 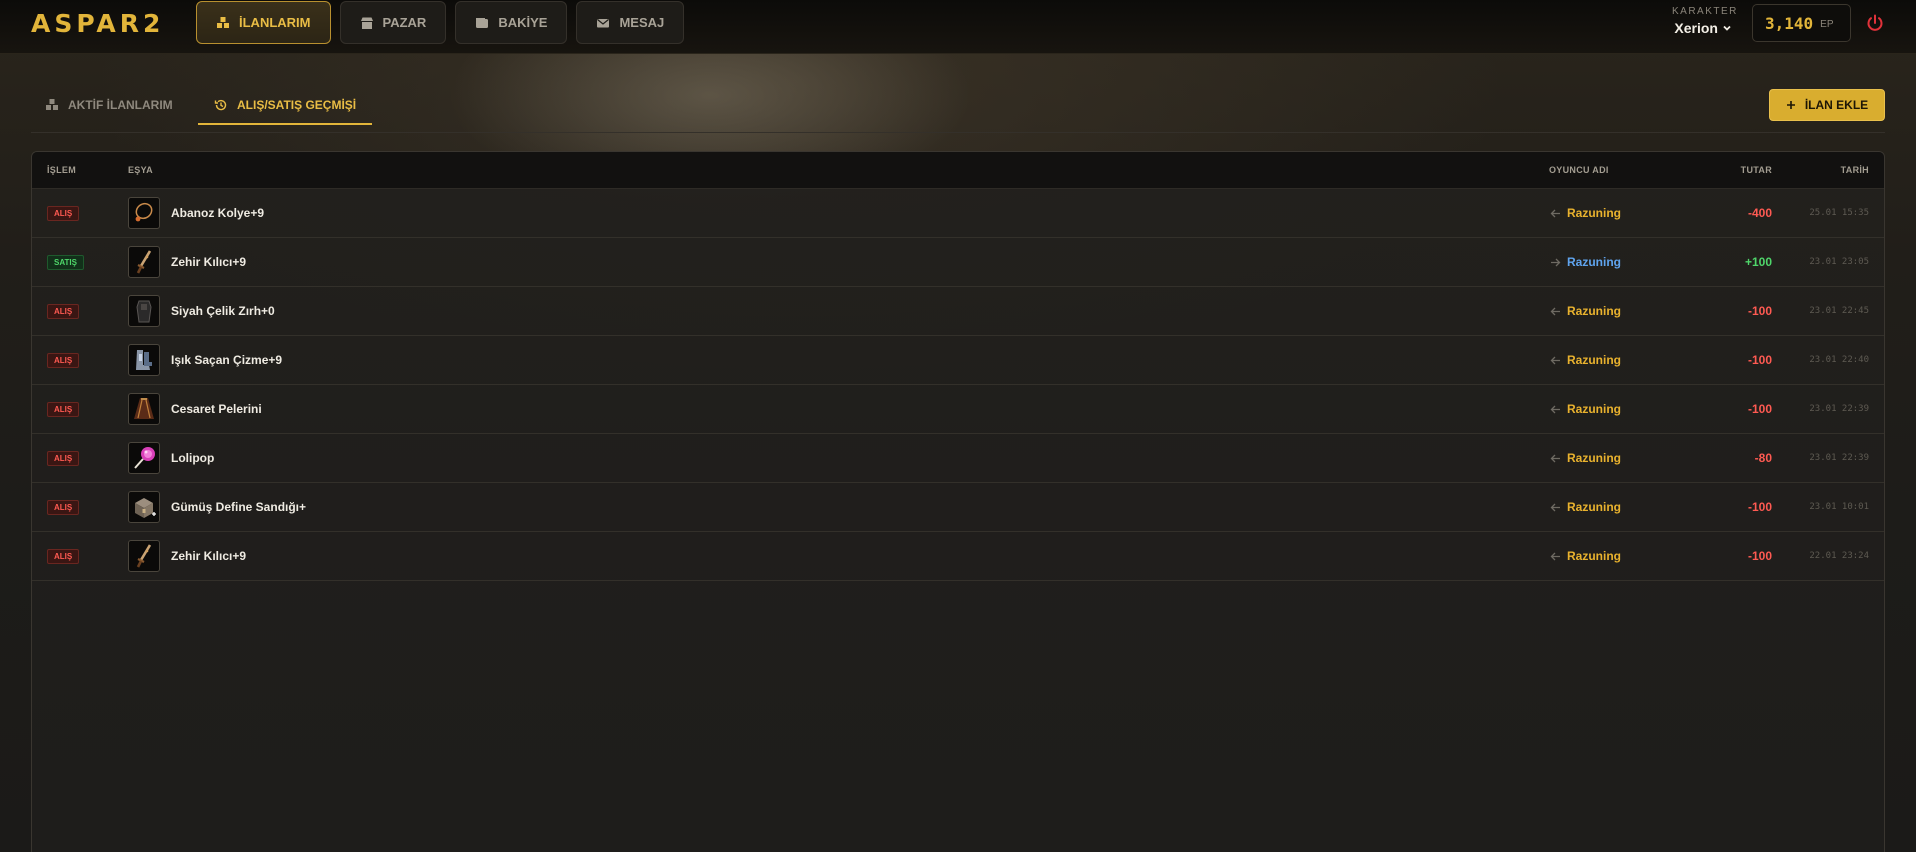 What do you see at coordinates (1839, 507) in the screenshot?
I see `date: 23.01 10:01` at bounding box center [1839, 507].